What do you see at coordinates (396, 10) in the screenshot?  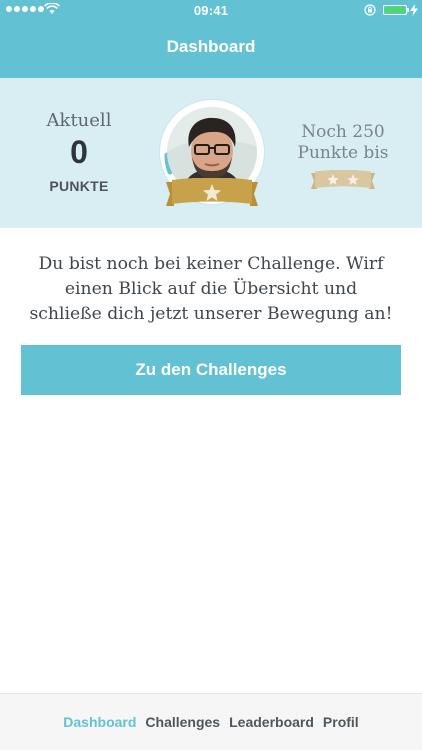 I see `battery-icon` at bounding box center [396, 10].